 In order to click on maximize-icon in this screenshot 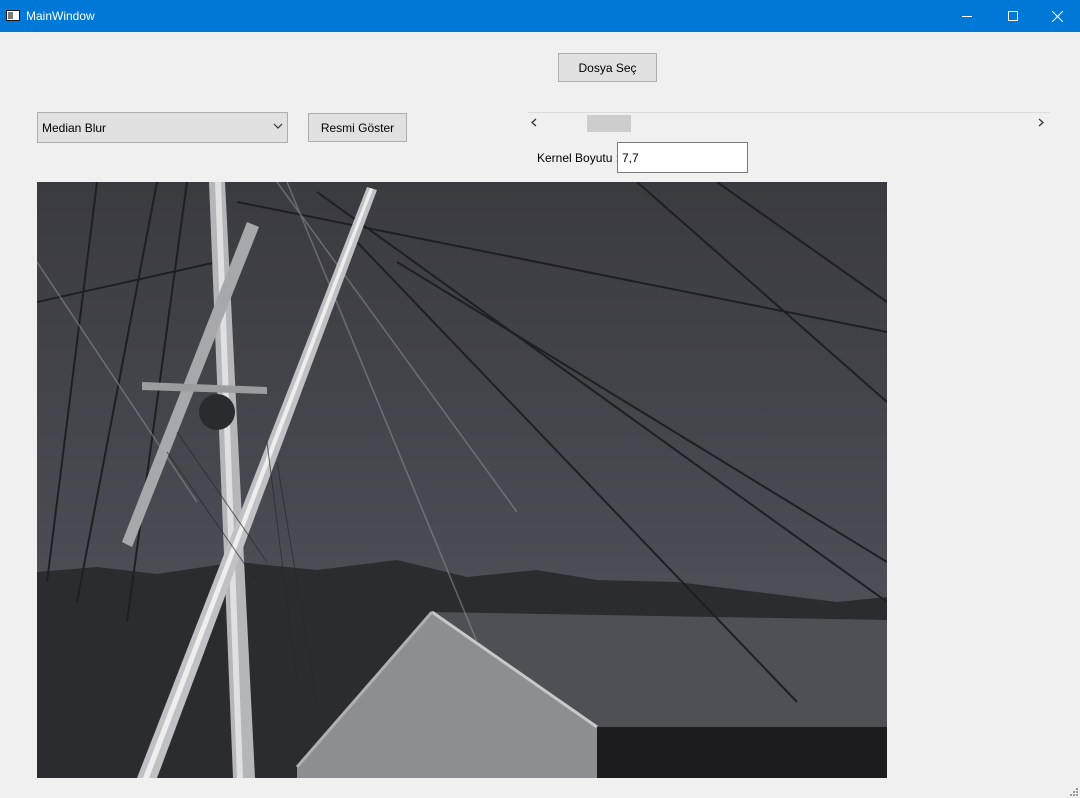, I will do `click(1013, 16)`.